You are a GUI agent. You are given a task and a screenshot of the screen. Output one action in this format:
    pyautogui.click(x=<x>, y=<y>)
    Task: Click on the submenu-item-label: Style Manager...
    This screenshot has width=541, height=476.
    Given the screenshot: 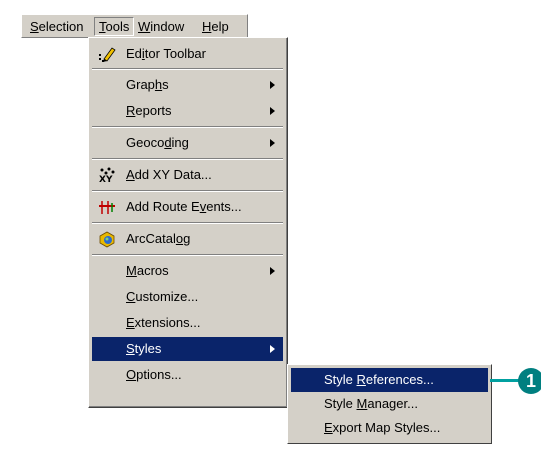 What is the action you would take?
    pyautogui.click(x=371, y=403)
    